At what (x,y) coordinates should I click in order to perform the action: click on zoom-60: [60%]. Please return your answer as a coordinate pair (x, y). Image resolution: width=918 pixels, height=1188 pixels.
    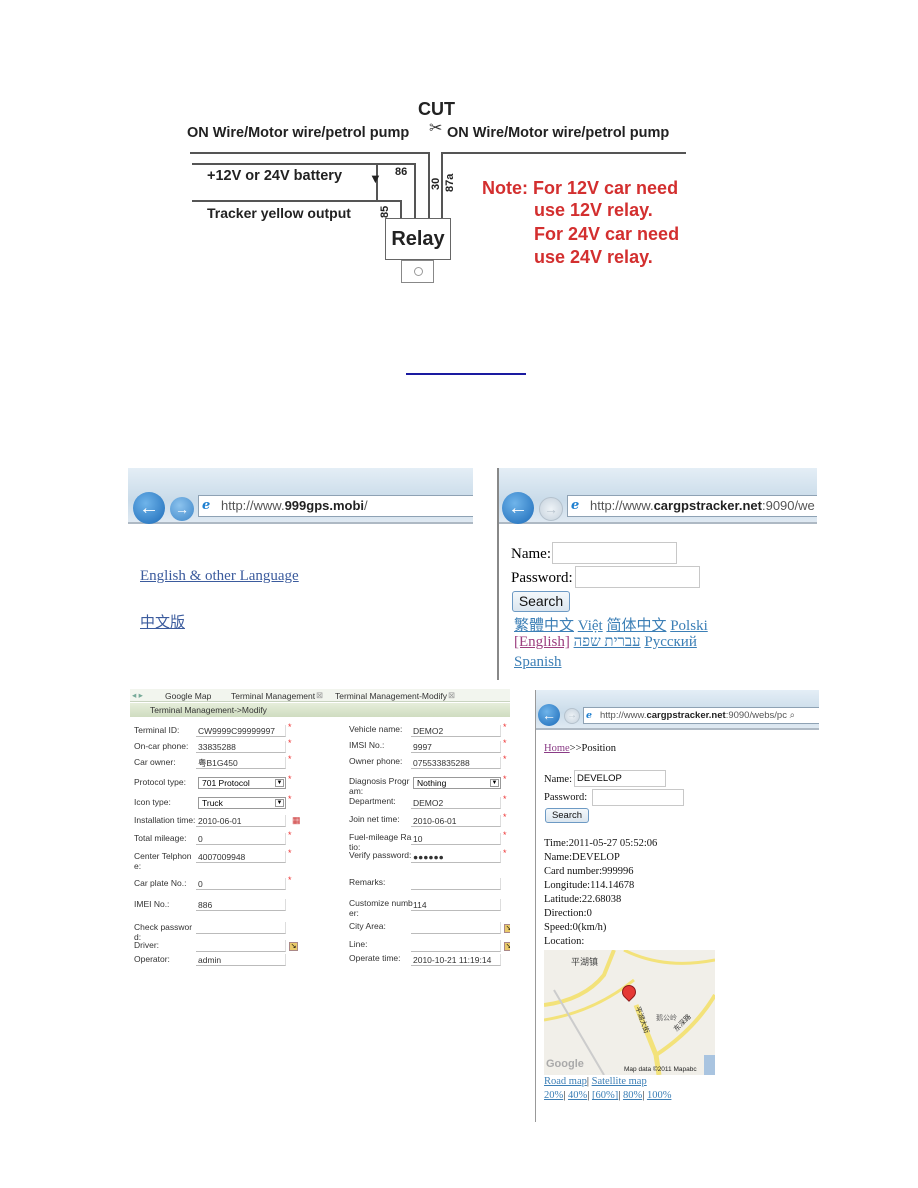
    Looking at the image, I should click on (605, 1095).